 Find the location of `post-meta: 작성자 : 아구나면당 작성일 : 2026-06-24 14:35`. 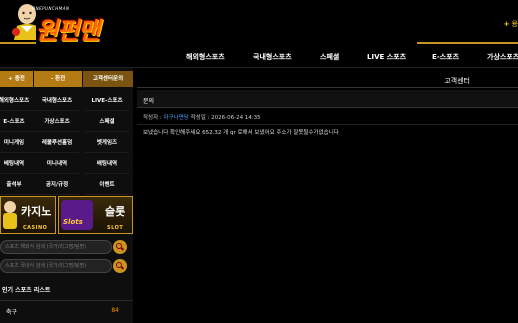

post-meta: 작성자 : 아구나면당 작성일 : 2026-06-24 14:35 is located at coordinates (202, 117).